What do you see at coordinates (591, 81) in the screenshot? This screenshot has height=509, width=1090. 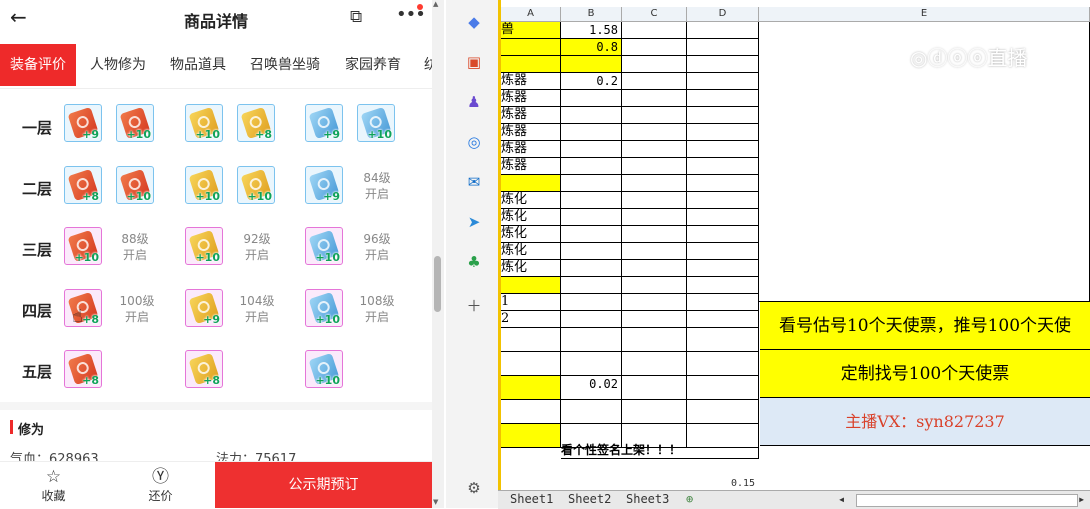 I see `cell-b: 0.2` at bounding box center [591, 81].